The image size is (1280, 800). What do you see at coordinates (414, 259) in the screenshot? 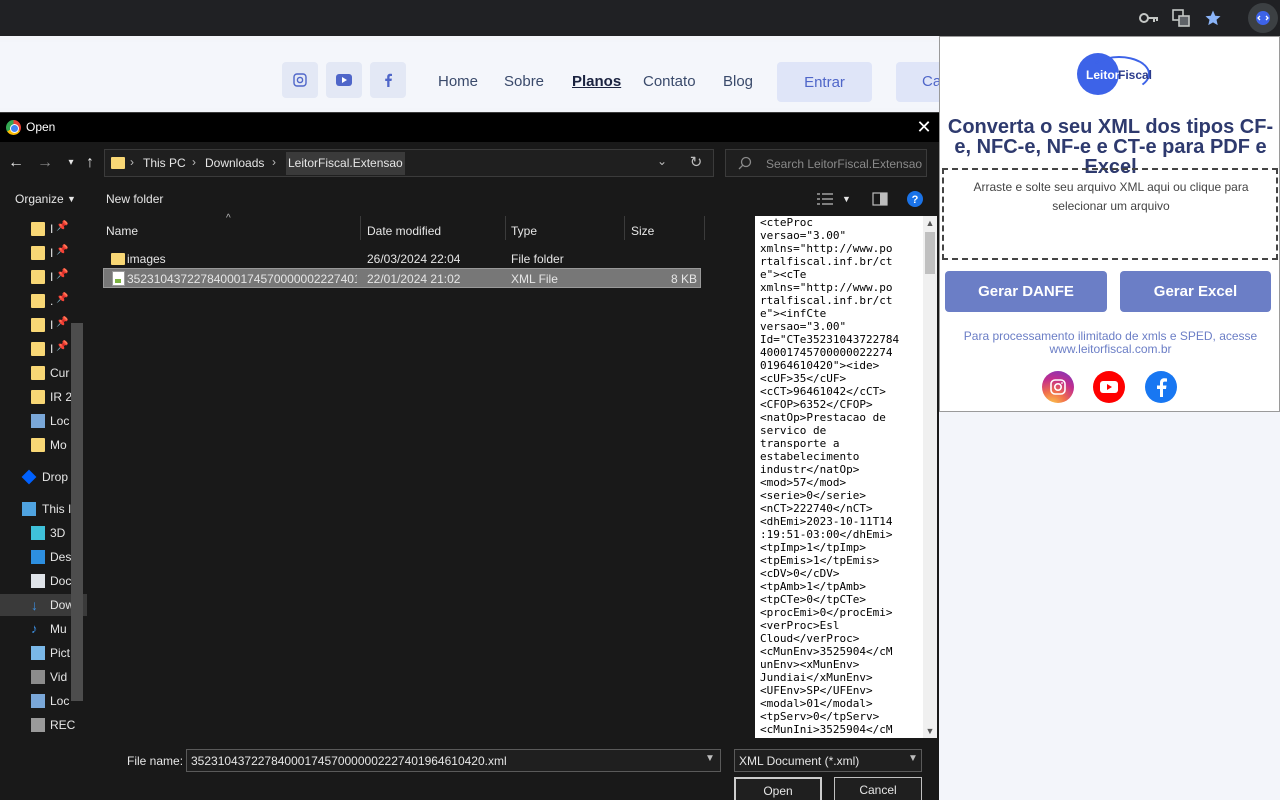
I see `file-date: 26/03/2024 22:04` at bounding box center [414, 259].